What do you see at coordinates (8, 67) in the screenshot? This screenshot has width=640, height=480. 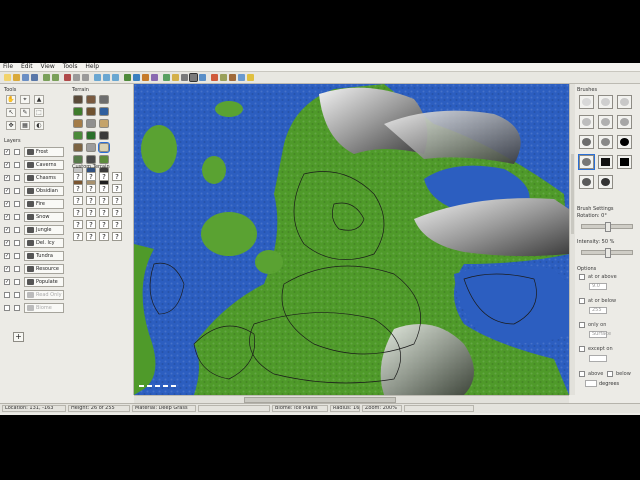 I see `menu-file: File` at bounding box center [8, 67].